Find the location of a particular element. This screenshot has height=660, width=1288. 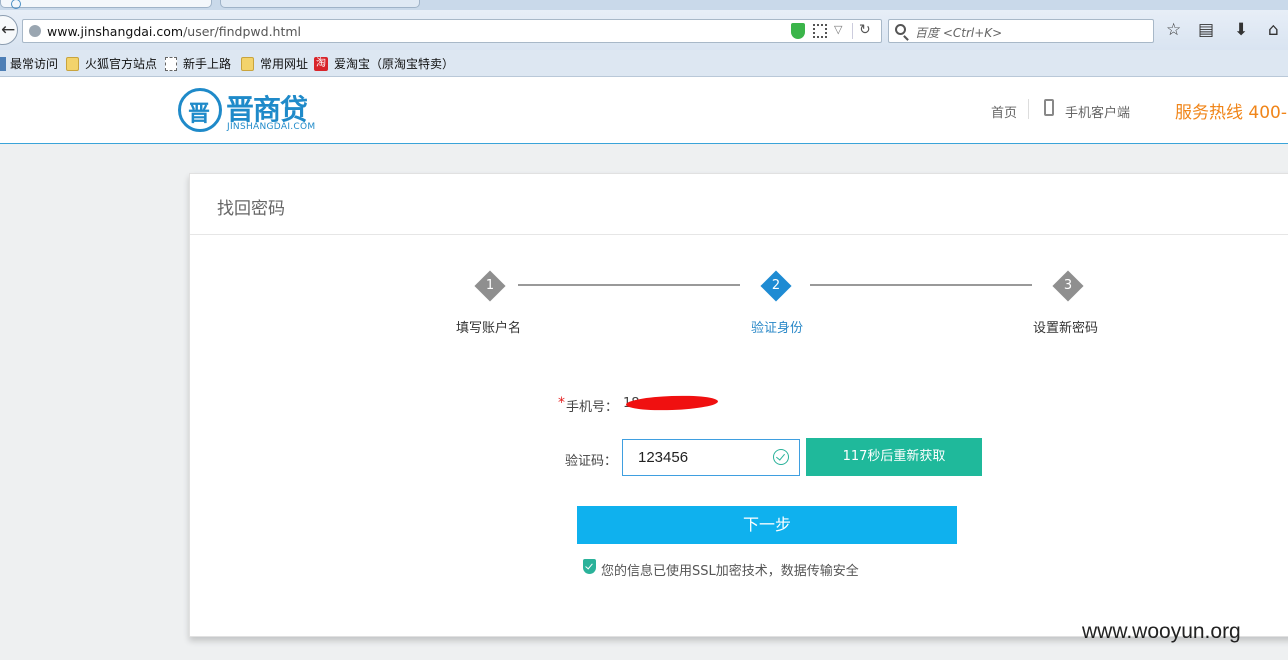

mobile-phone-icon is located at coordinates (1049, 107).